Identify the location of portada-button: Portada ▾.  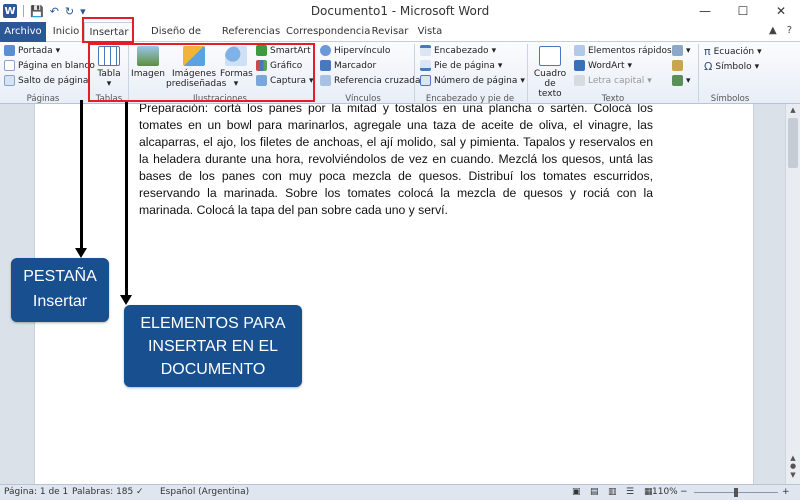
(32, 50).